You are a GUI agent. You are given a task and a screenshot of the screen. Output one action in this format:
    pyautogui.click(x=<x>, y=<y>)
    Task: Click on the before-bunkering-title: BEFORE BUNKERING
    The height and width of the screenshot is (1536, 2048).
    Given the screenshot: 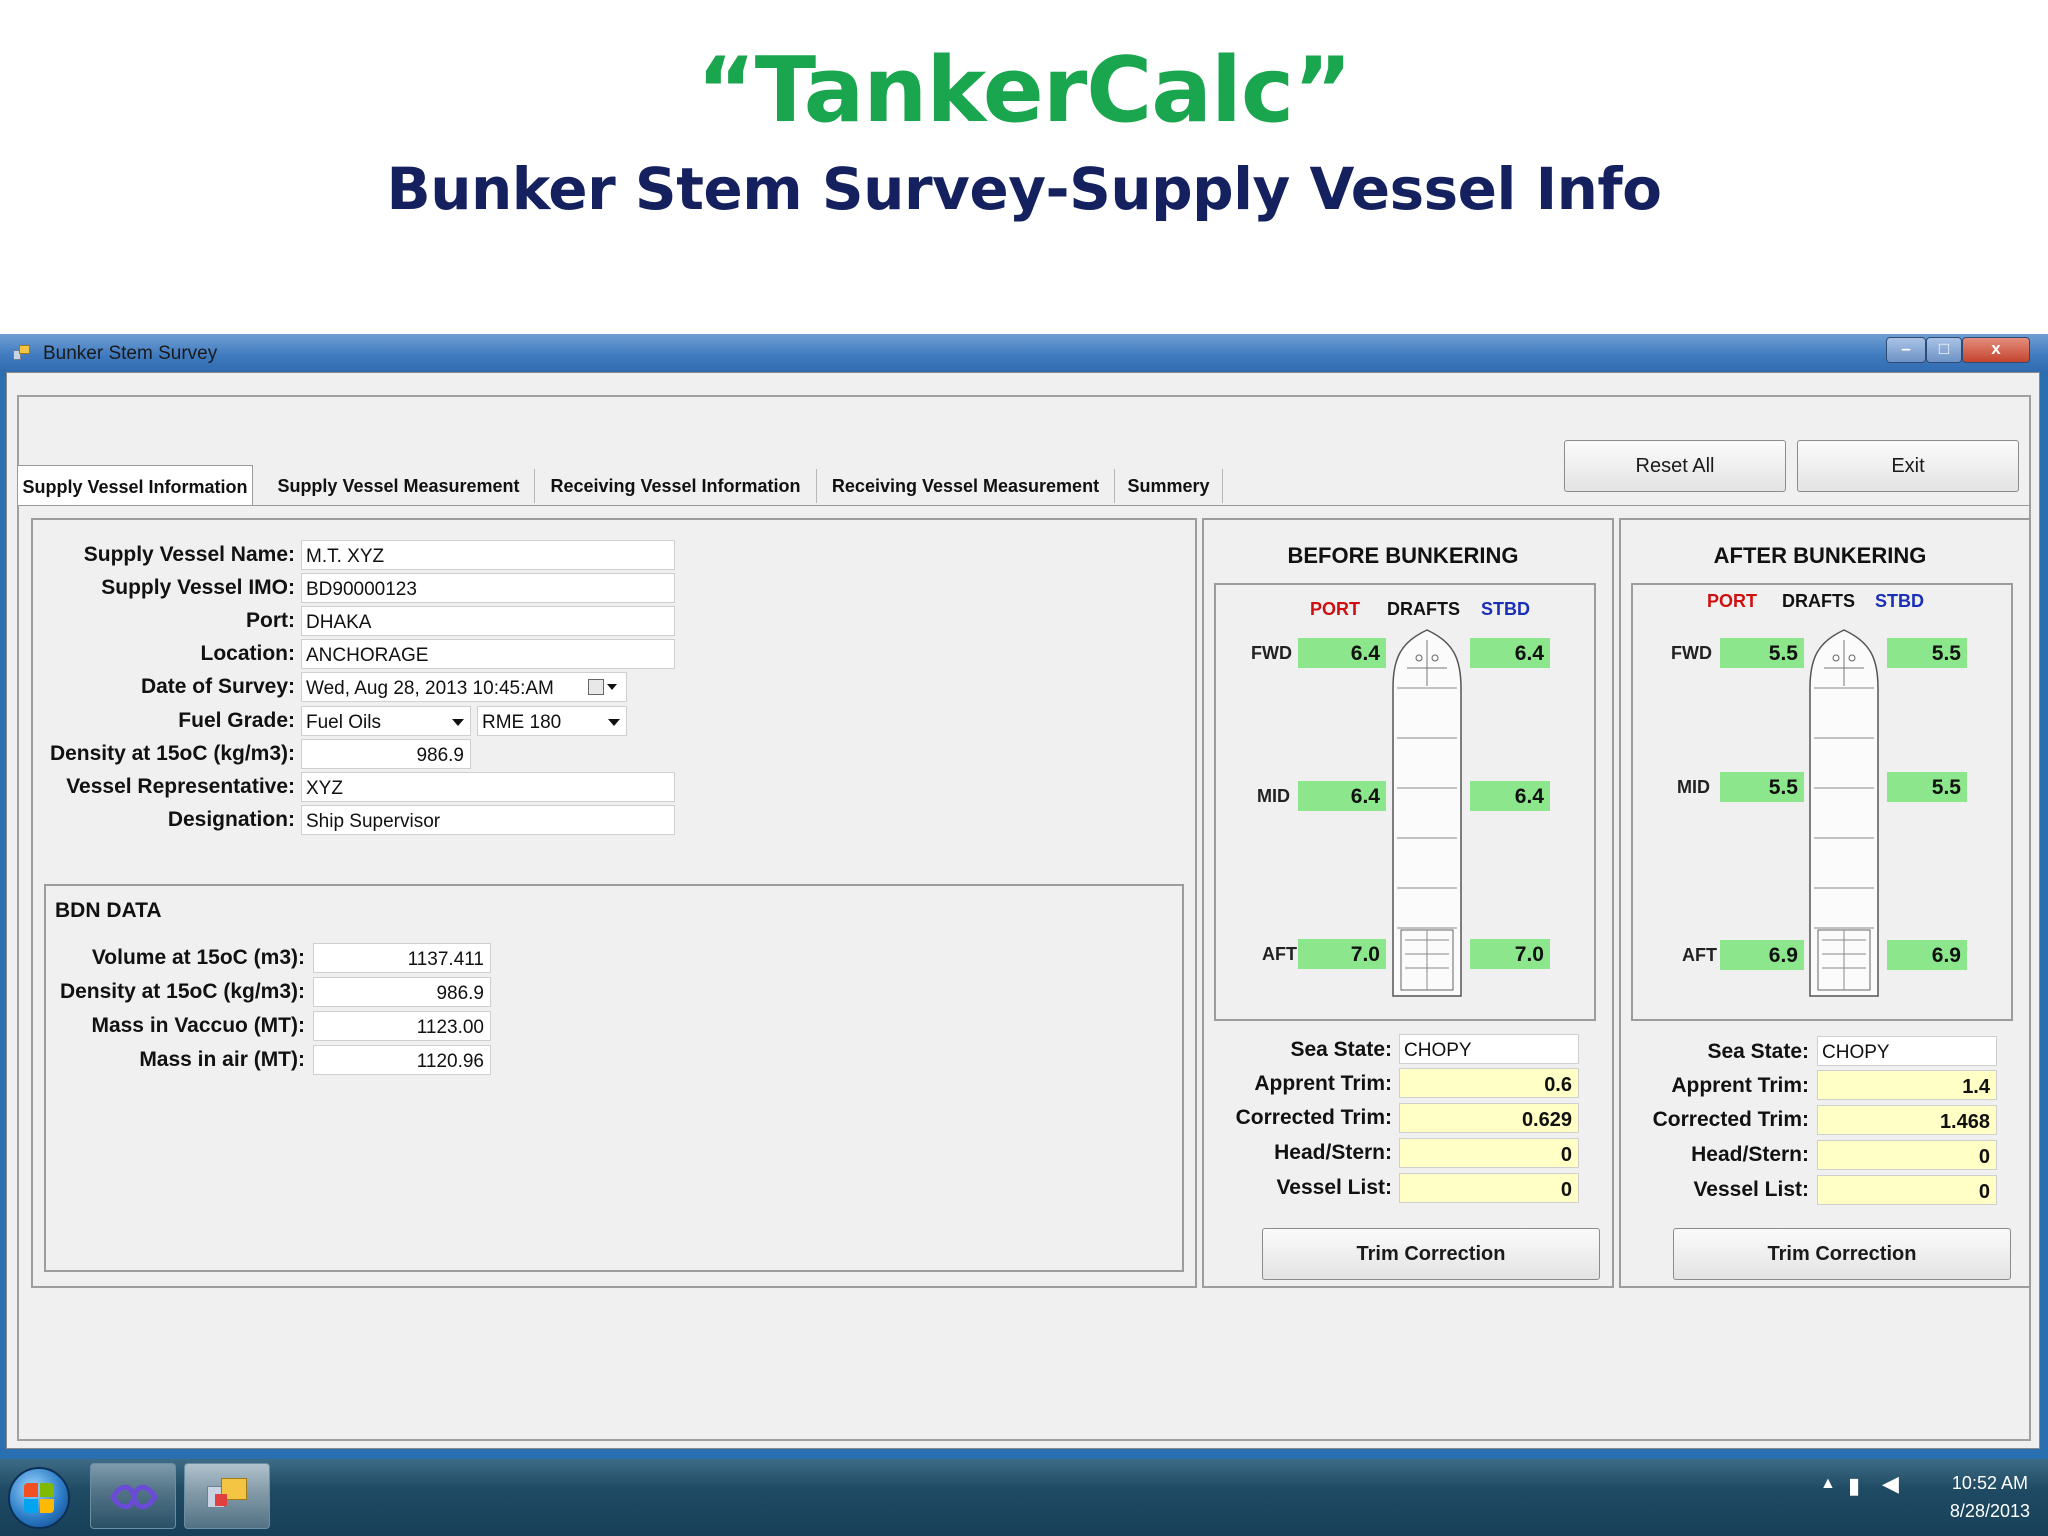 What is the action you would take?
    pyautogui.click(x=1403, y=555)
    